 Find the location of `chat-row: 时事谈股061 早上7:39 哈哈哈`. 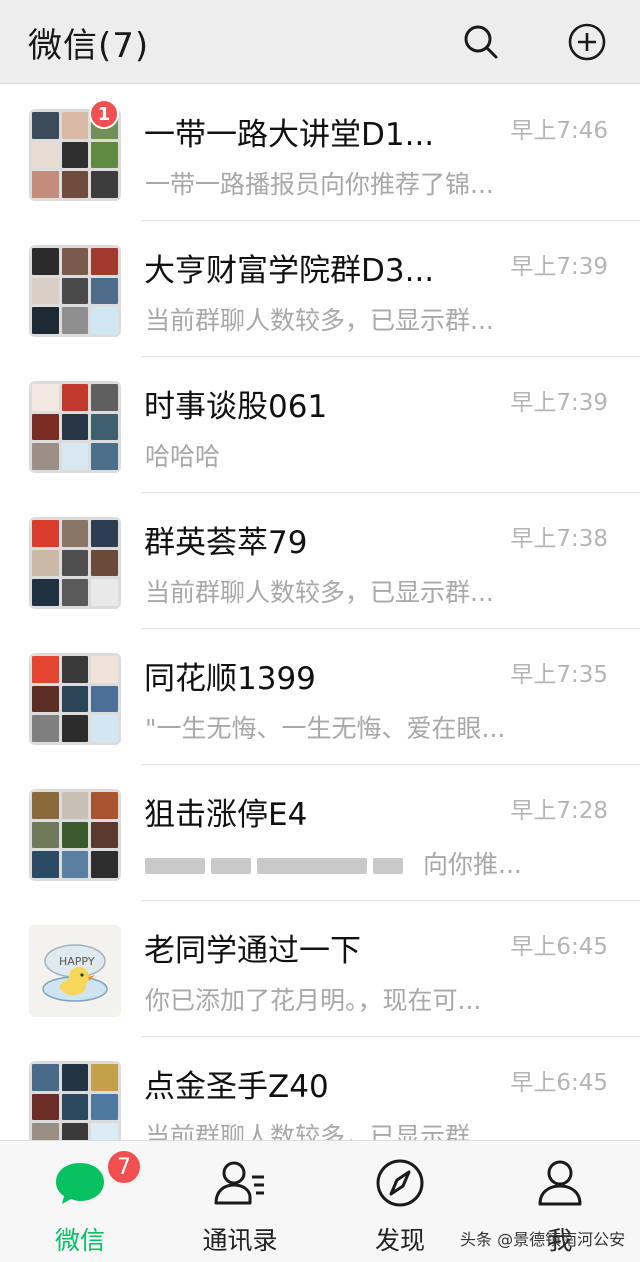

chat-row: 时事谈股061 早上7:39 哈哈哈 is located at coordinates (320, 425).